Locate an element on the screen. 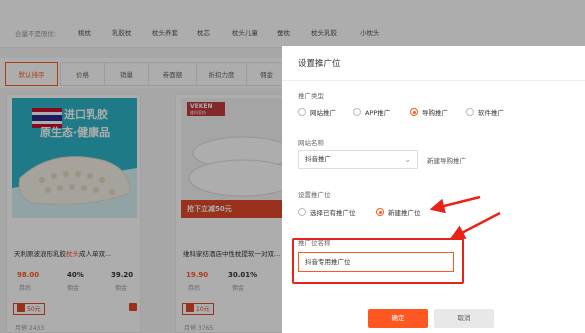  type-label: 推广类型 is located at coordinates (311, 96).